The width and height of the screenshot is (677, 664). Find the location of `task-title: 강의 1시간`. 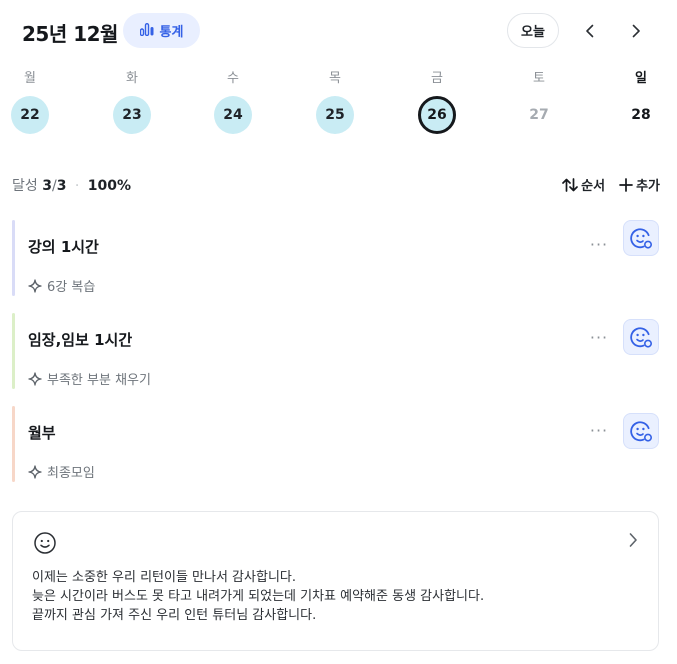

task-title: 강의 1시간 is located at coordinates (63, 247).